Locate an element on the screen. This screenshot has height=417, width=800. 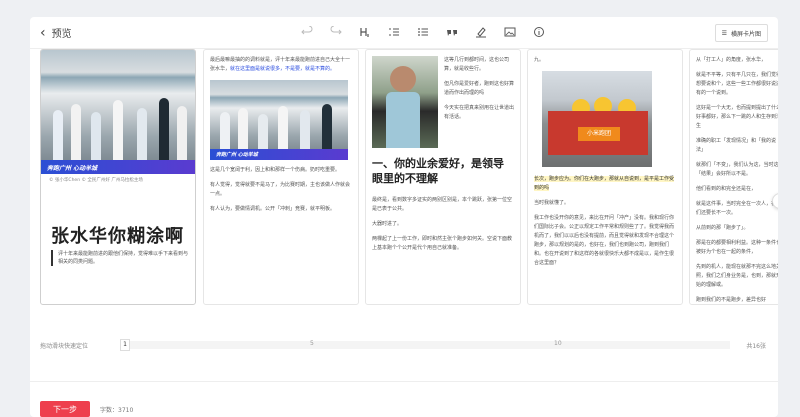
layout-icon: ☰ is located at coordinates (724, 33).